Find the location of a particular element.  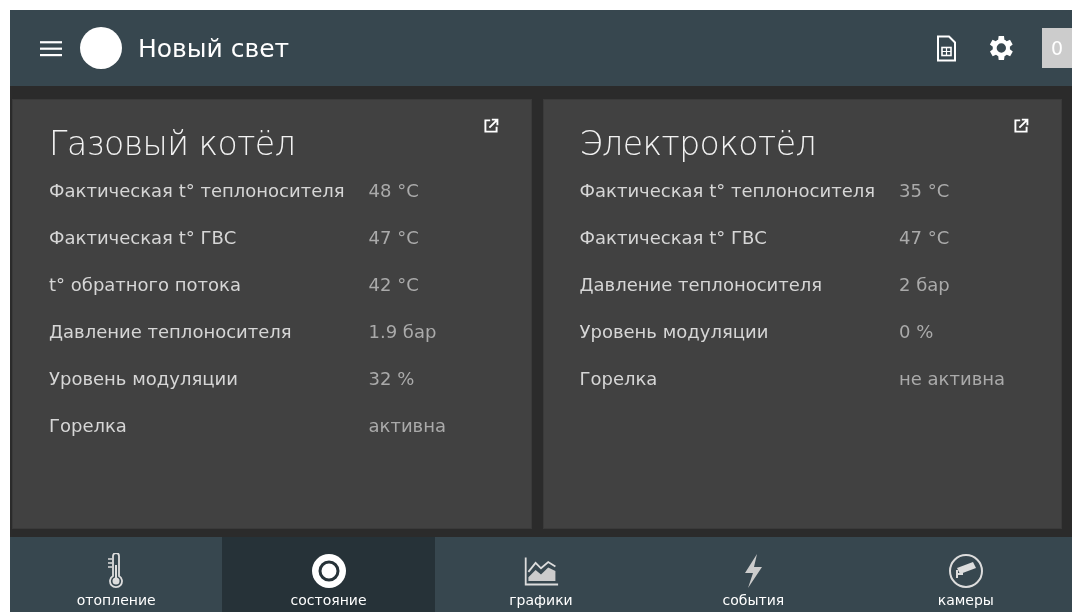

ring-icon is located at coordinates (328, 571).